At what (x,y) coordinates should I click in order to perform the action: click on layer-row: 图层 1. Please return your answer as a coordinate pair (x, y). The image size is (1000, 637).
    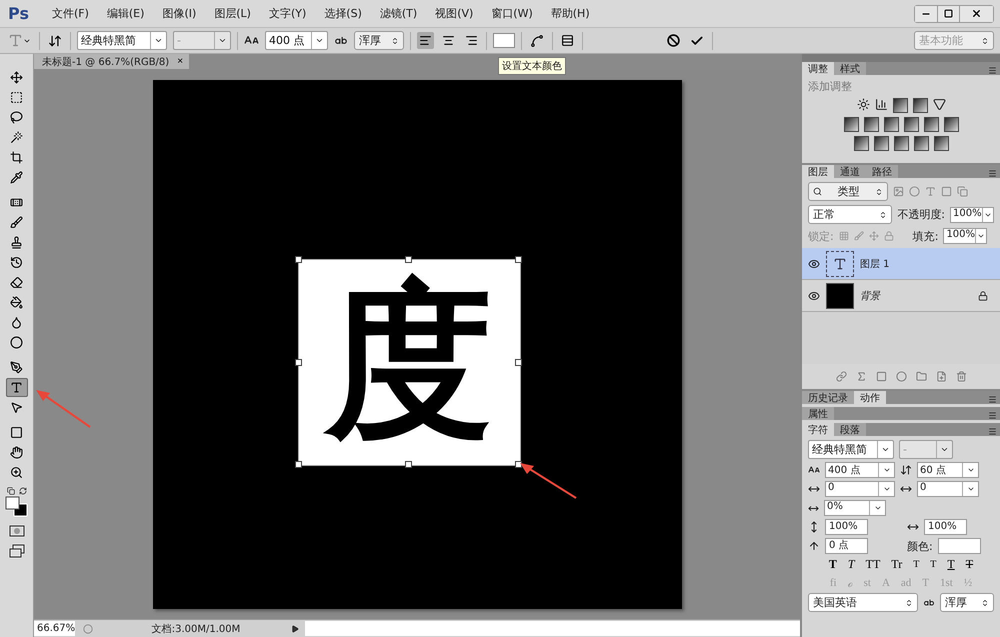
    Looking at the image, I should click on (901, 264).